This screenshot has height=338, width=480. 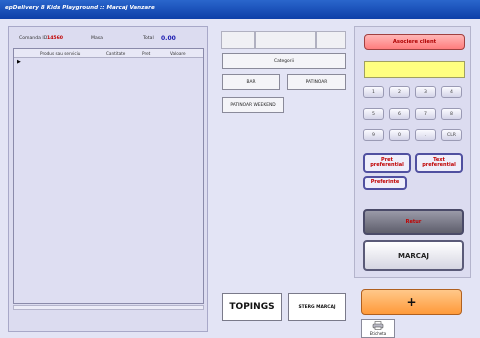 I want to click on client-display, so click(x=414, y=69).